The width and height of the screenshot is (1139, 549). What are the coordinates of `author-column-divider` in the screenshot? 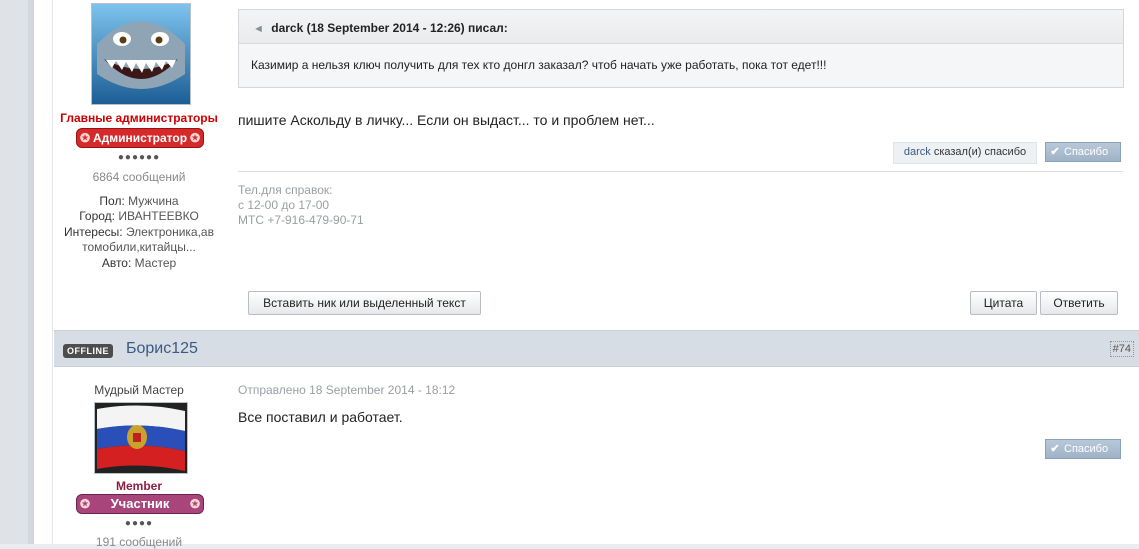 It's located at (52, 272).